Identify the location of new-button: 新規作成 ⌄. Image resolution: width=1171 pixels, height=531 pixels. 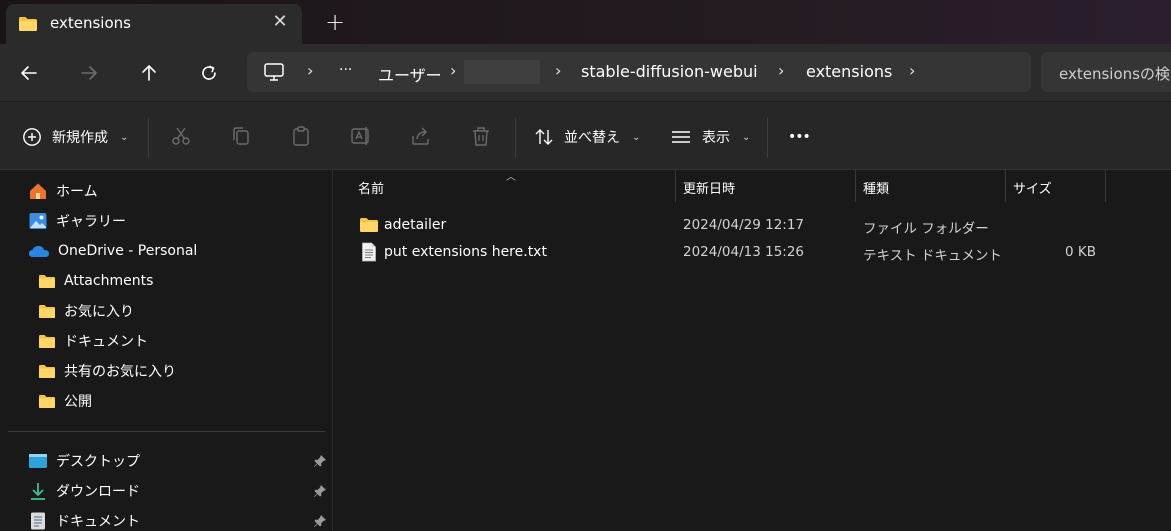
(75, 137).